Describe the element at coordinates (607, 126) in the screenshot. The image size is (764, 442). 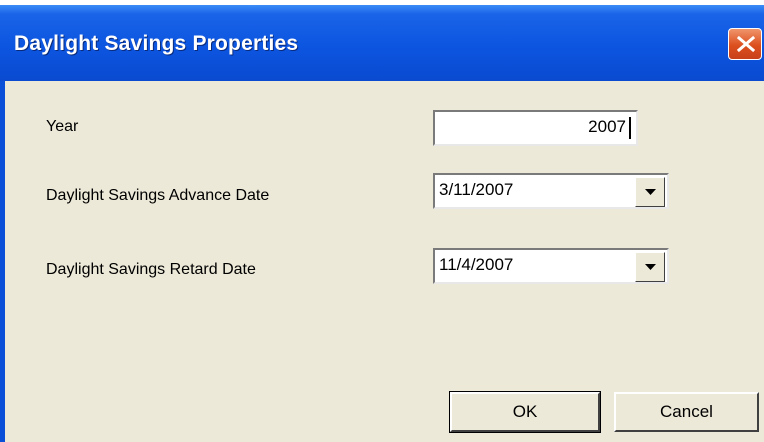
I see `year-value: 2007` at that location.